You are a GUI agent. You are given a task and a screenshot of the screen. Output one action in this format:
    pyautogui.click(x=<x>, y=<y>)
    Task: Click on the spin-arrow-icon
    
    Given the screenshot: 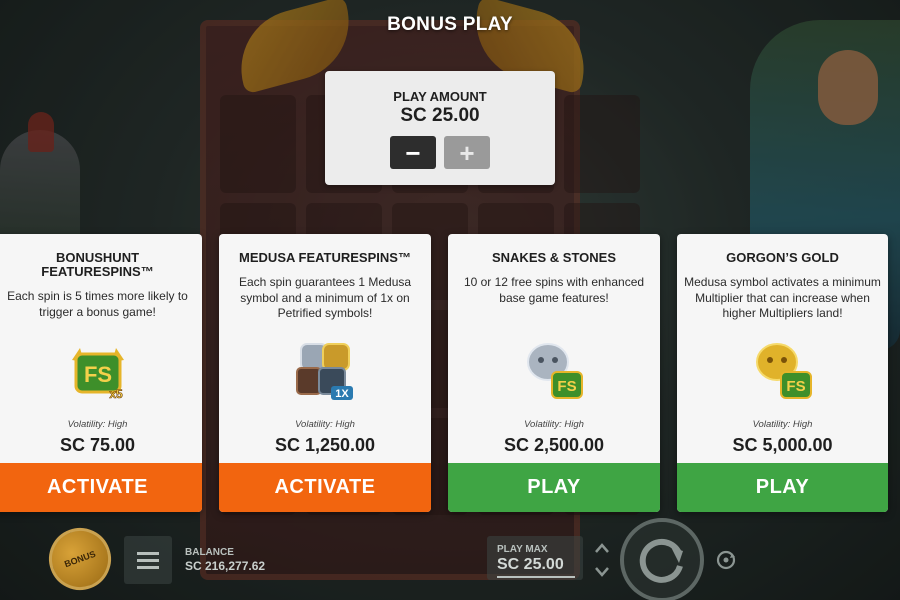 What is the action you would take?
    pyautogui.click(x=661, y=560)
    